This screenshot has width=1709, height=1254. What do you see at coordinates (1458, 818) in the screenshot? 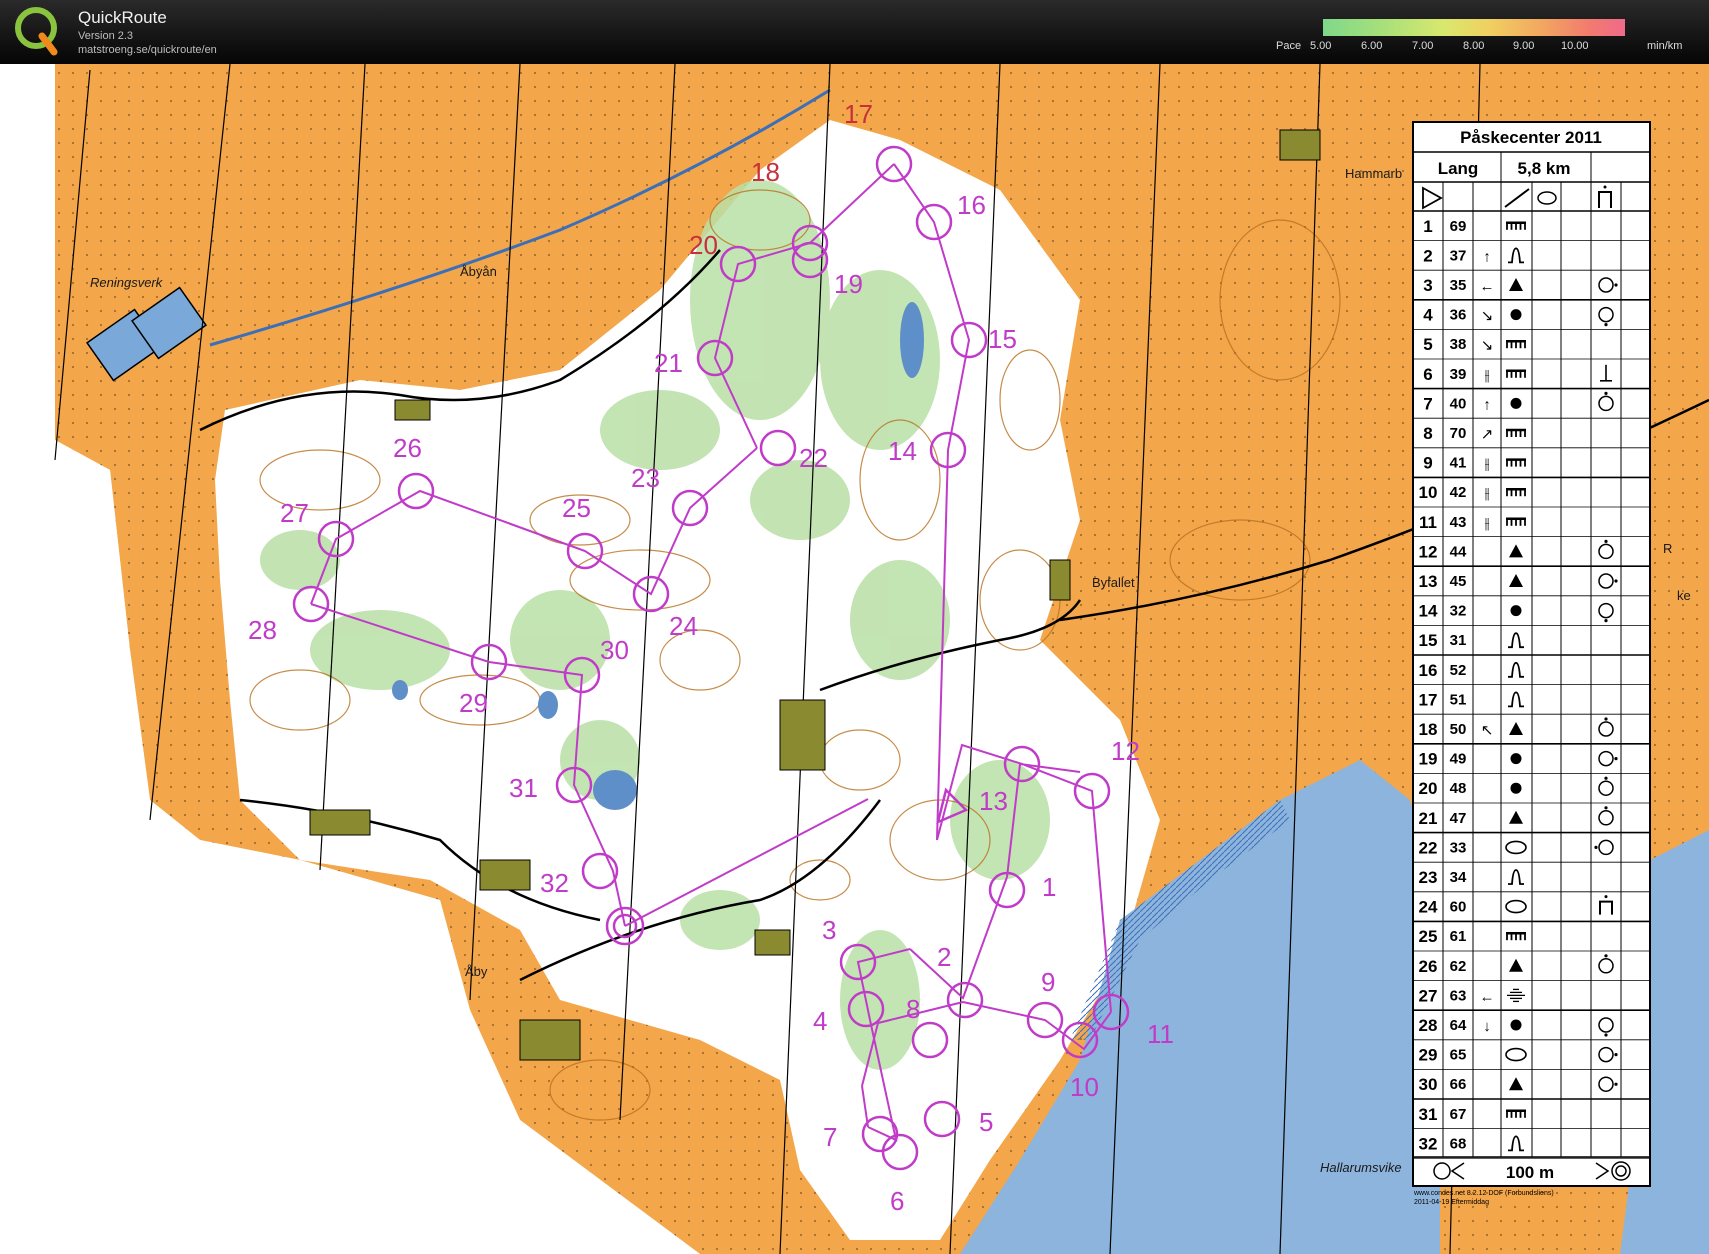
I see `control-row-code: 47` at bounding box center [1458, 818].